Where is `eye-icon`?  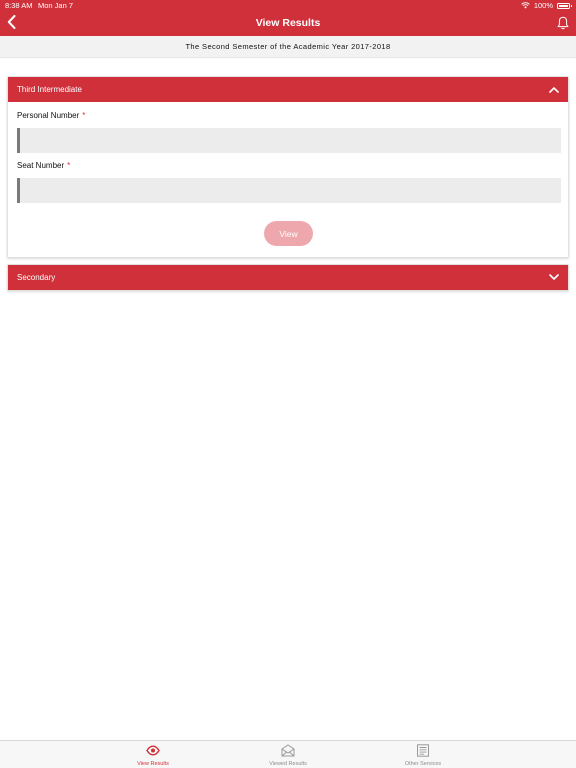
eye-icon is located at coordinates (153, 750).